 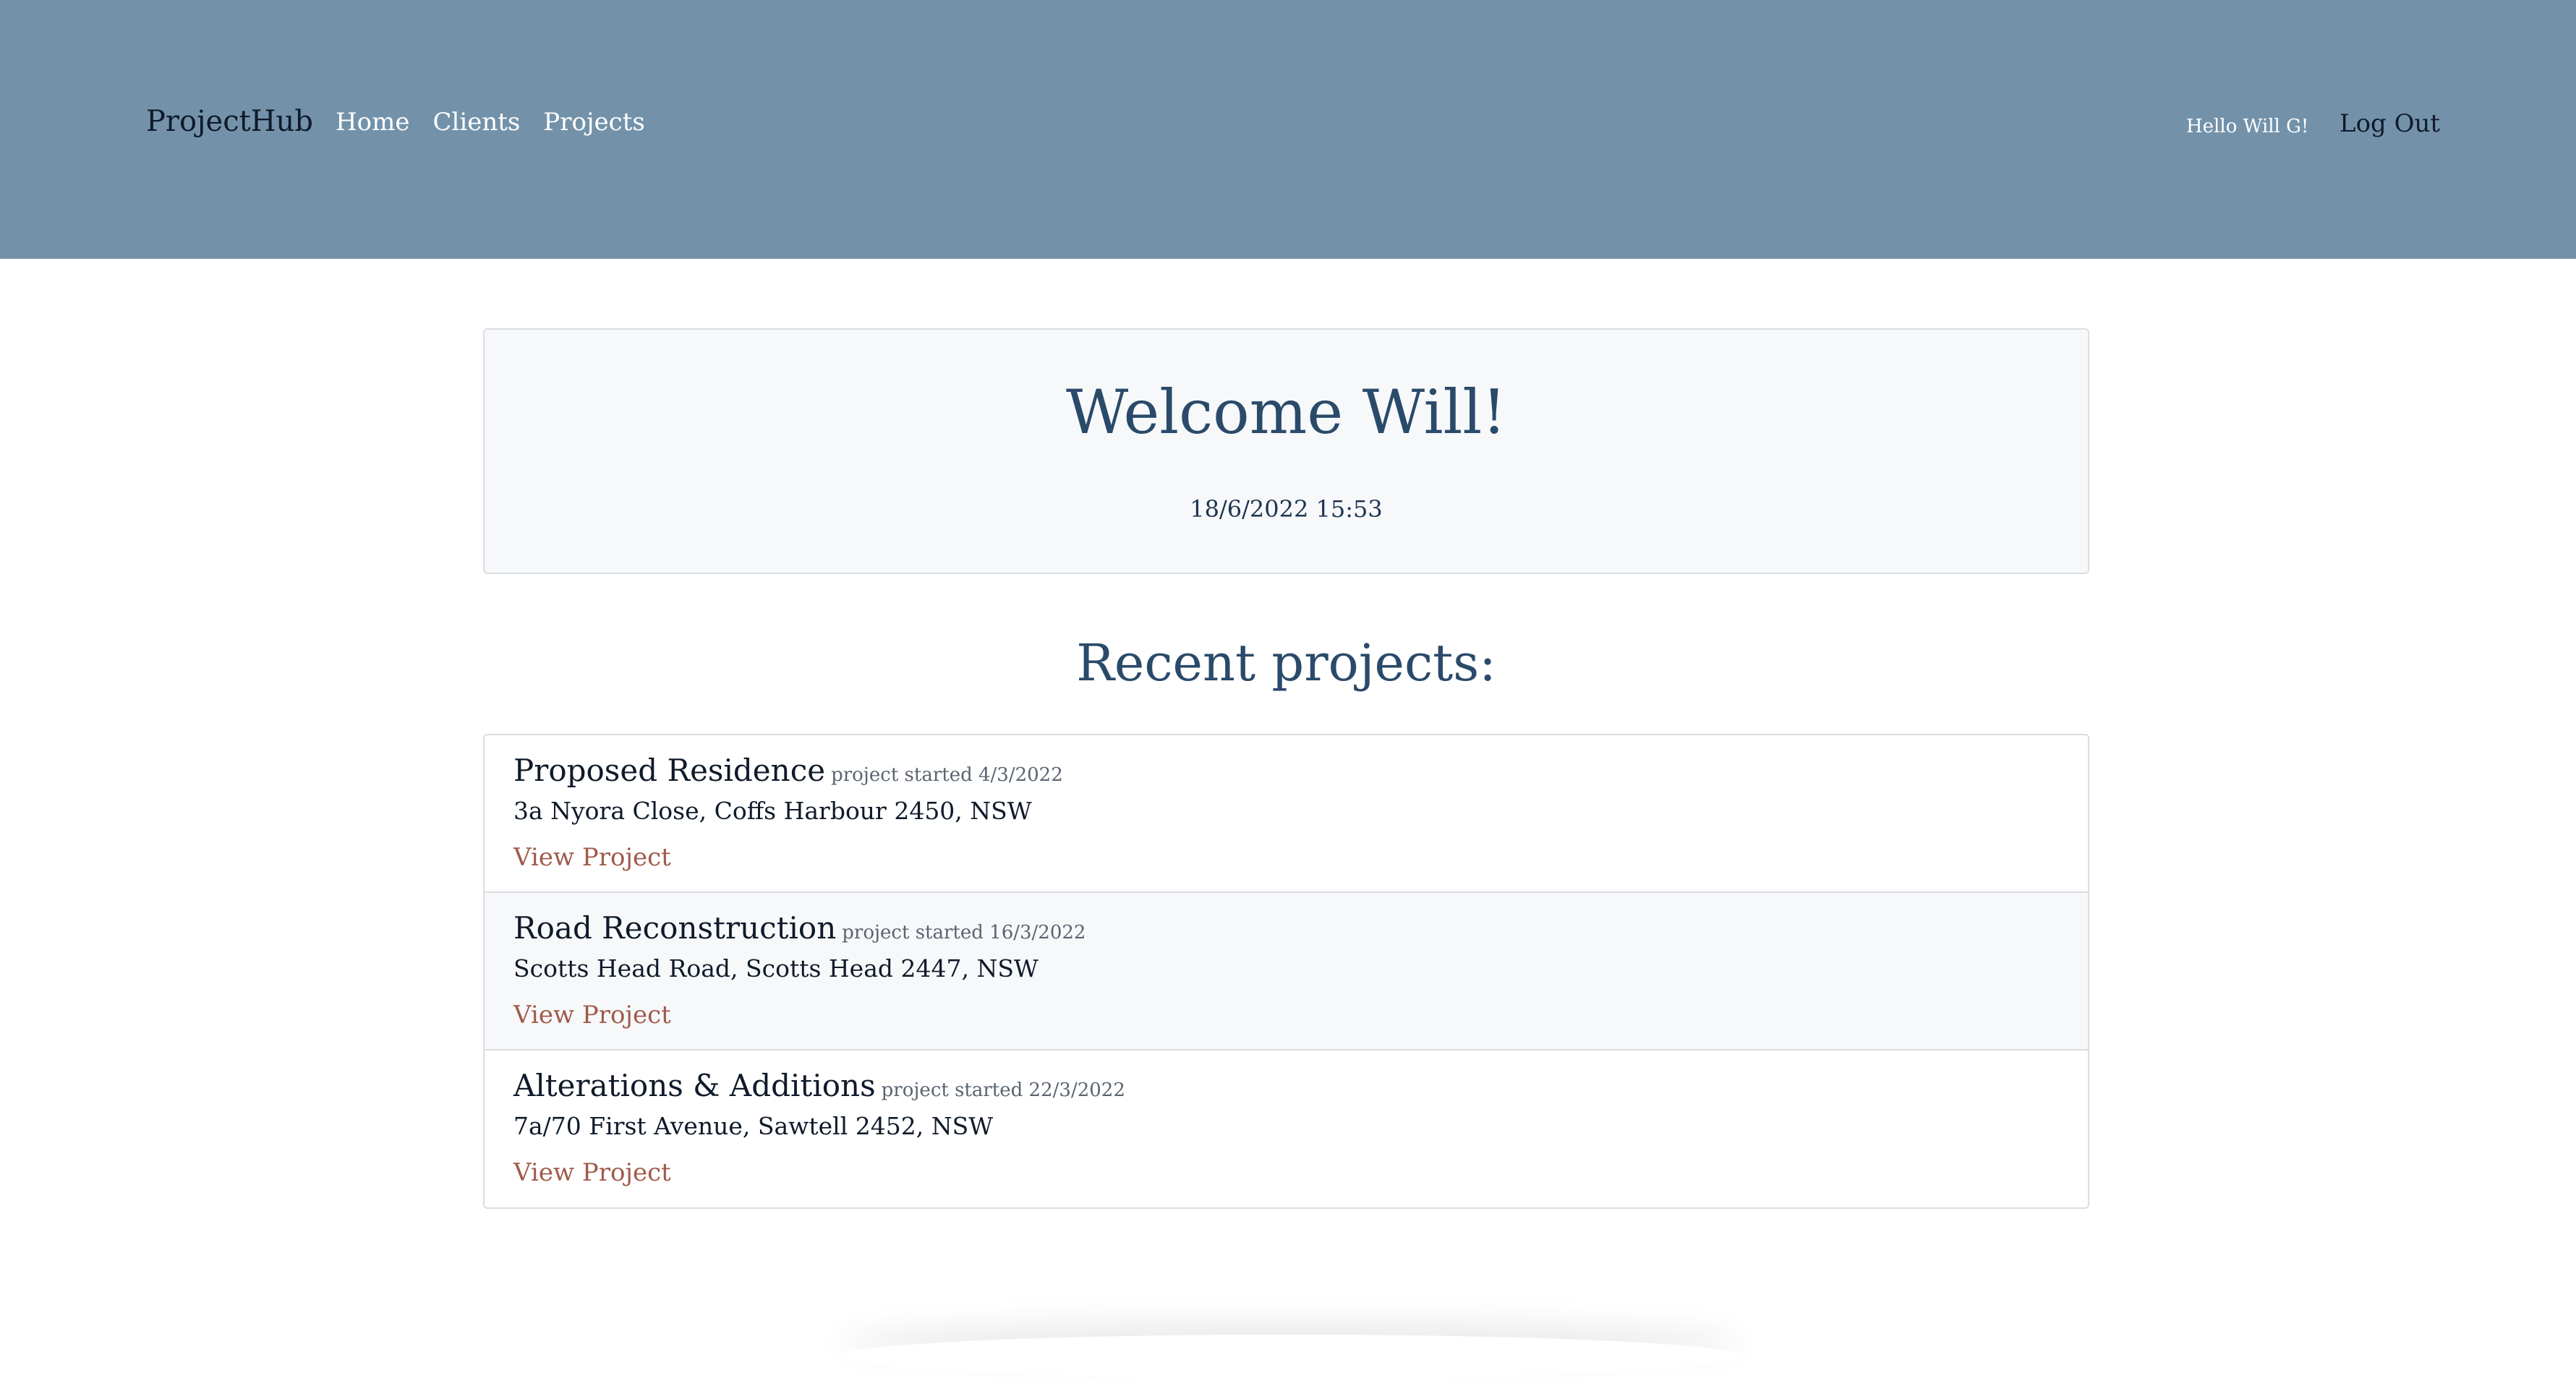 I want to click on footer-shadow, so click(x=1291, y=1356).